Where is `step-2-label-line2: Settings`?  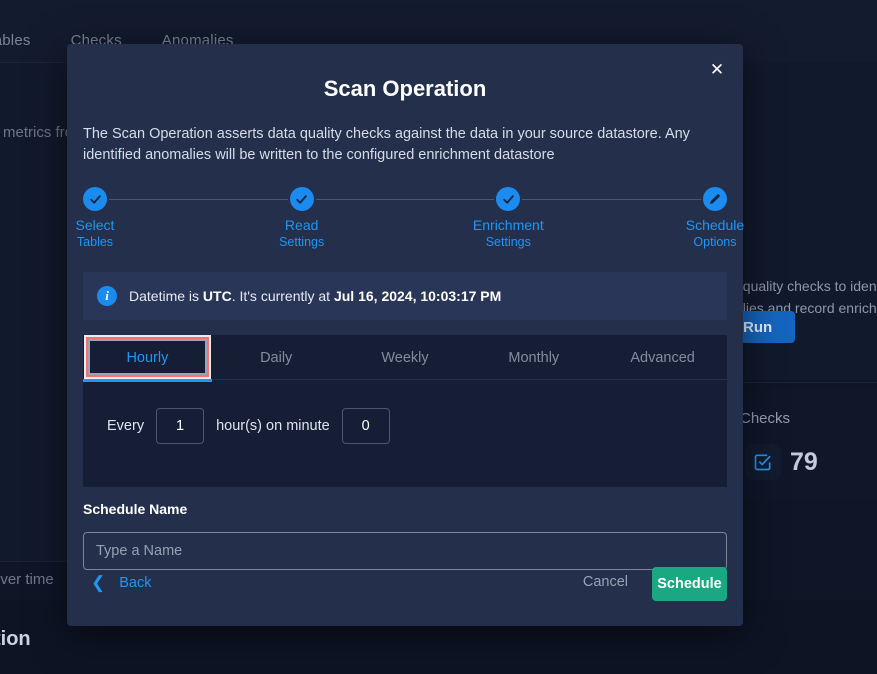 step-2-label-line2: Settings is located at coordinates (302, 242).